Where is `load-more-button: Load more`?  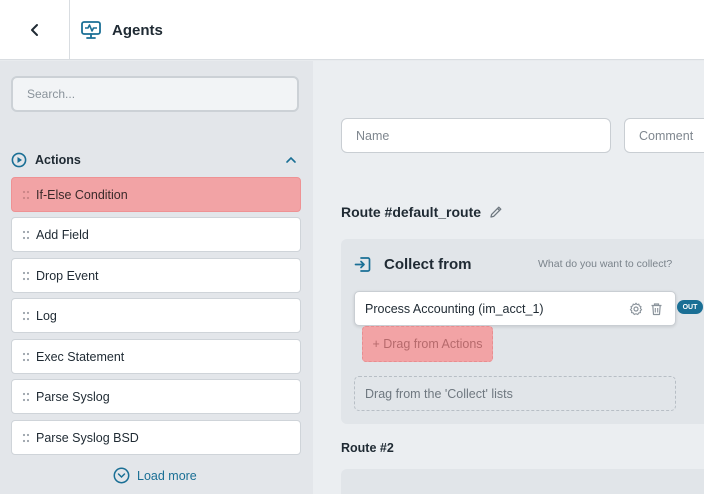 load-more-button: Load more is located at coordinates (155, 475).